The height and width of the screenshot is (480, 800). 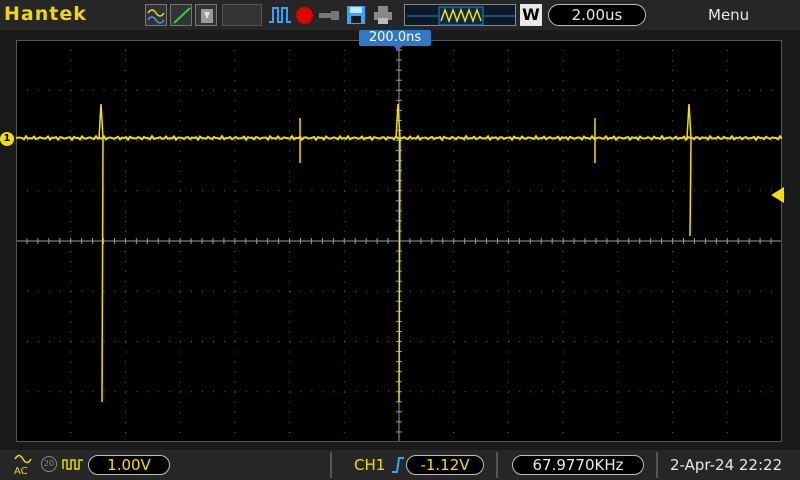 I want to click on probe-icon, so click(x=72, y=464).